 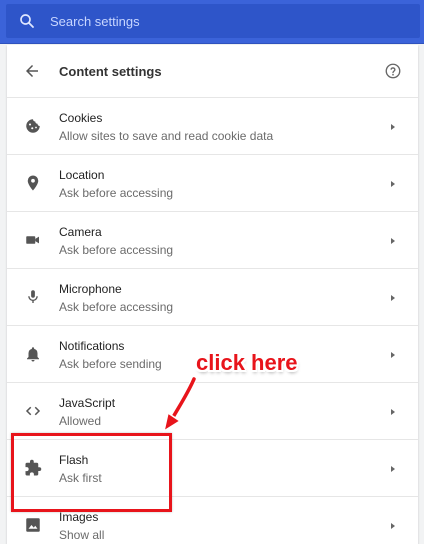 I want to click on arrow-back-icon, so click(x=32, y=71).